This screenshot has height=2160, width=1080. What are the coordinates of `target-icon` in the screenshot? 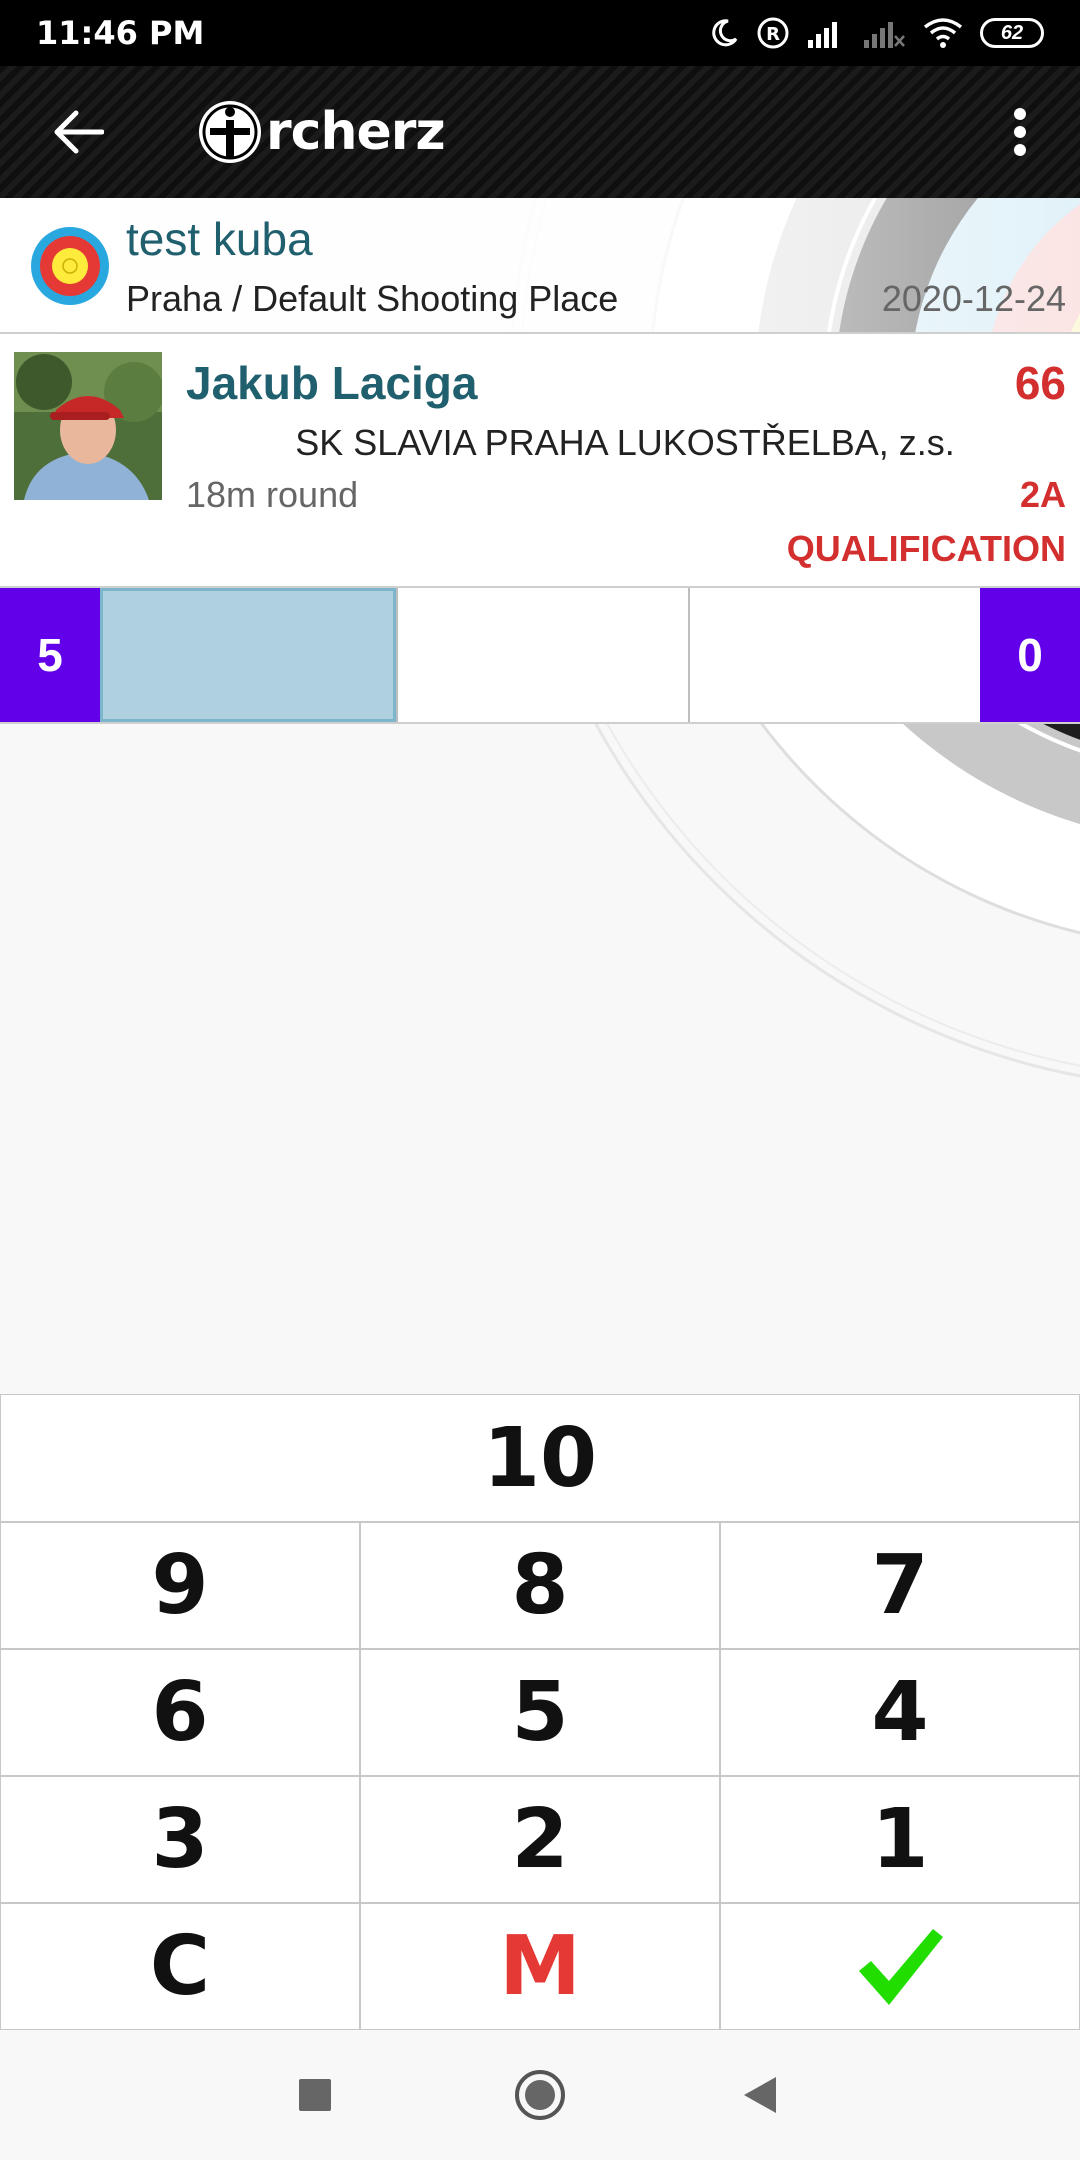 It's located at (70, 266).